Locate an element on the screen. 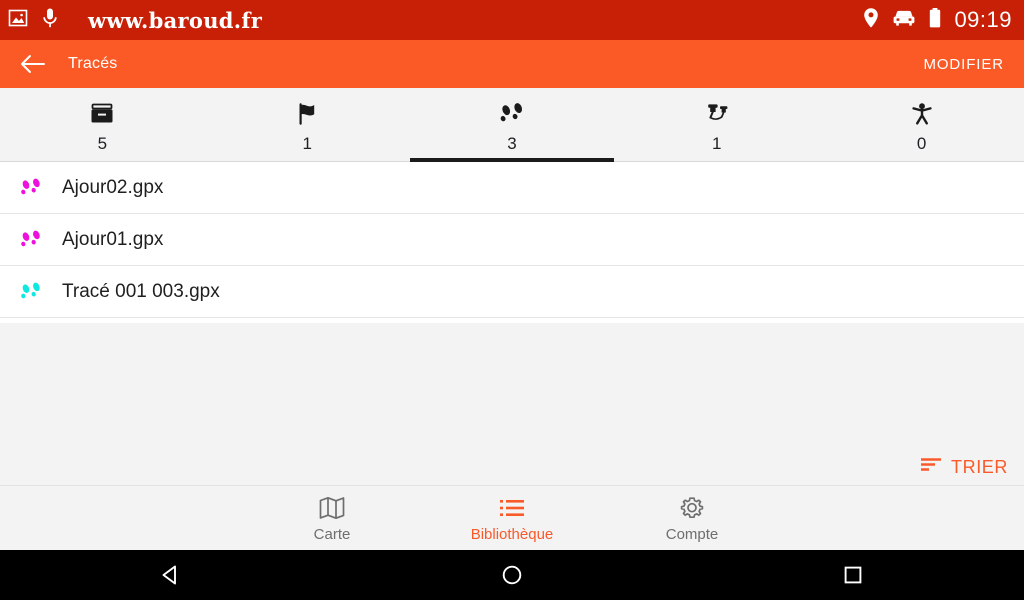 The height and width of the screenshot is (600, 1024). back-triangle-icon is located at coordinates (170, 575).